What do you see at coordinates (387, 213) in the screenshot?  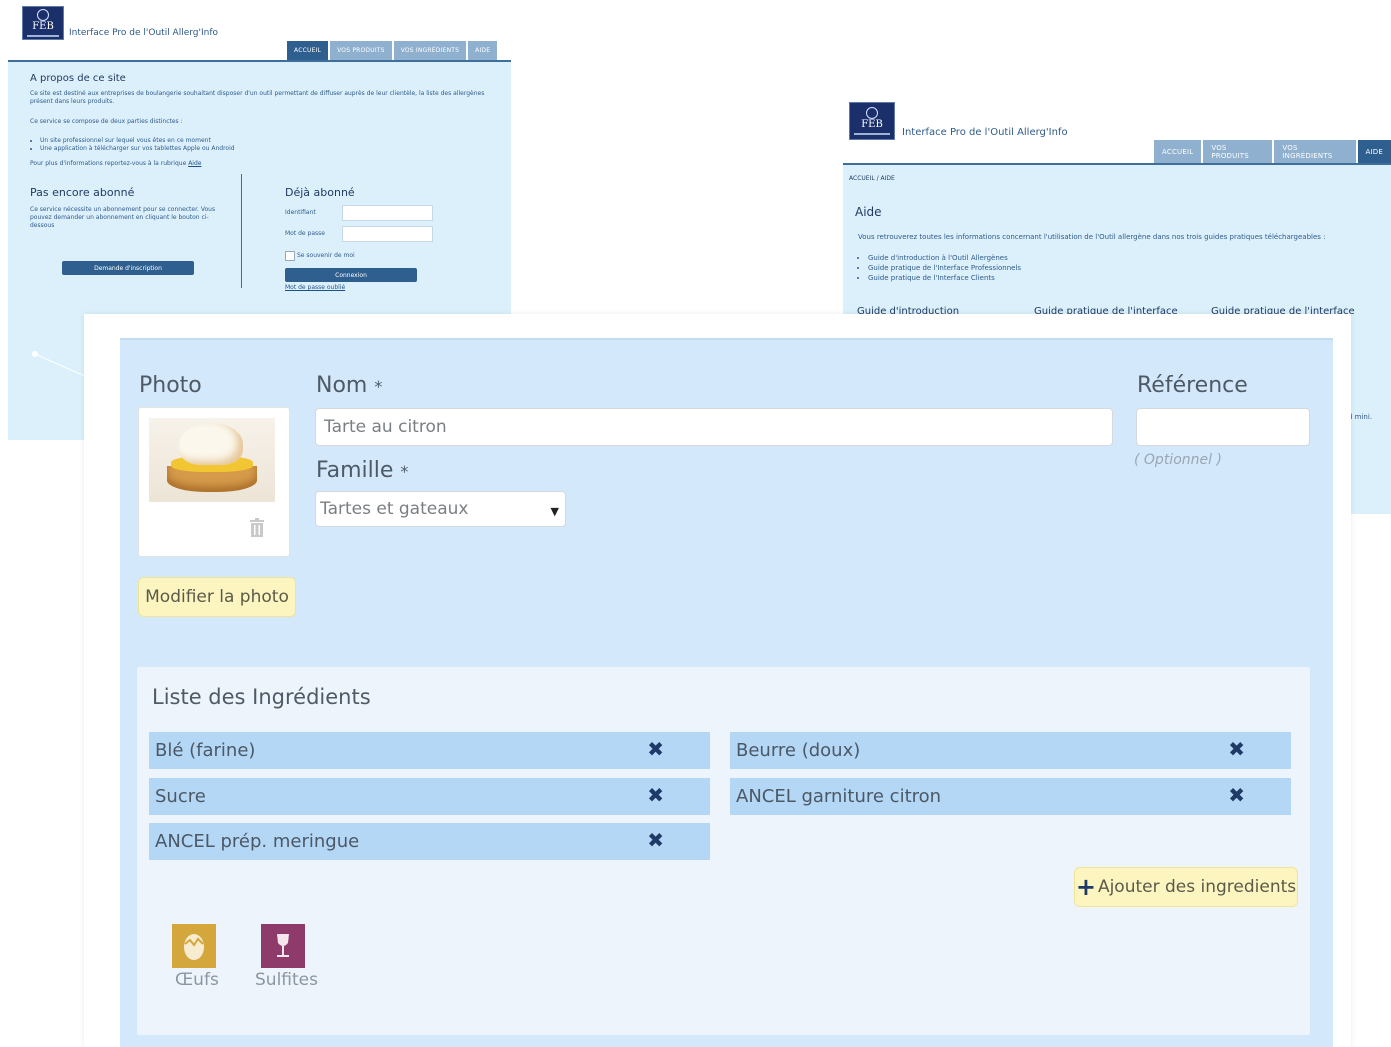 I see `login-input` at bounding box center [387, 213].